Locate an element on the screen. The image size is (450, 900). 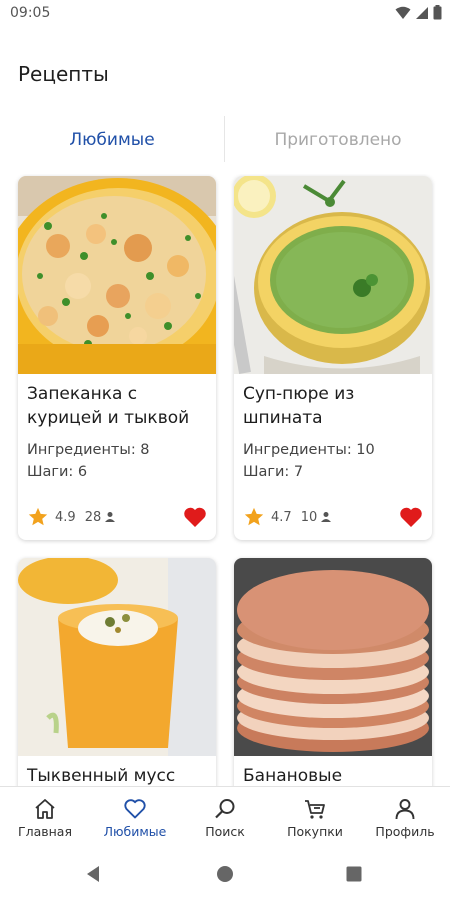
nav-label-search: Поиск is located at coordinates (225, 831).